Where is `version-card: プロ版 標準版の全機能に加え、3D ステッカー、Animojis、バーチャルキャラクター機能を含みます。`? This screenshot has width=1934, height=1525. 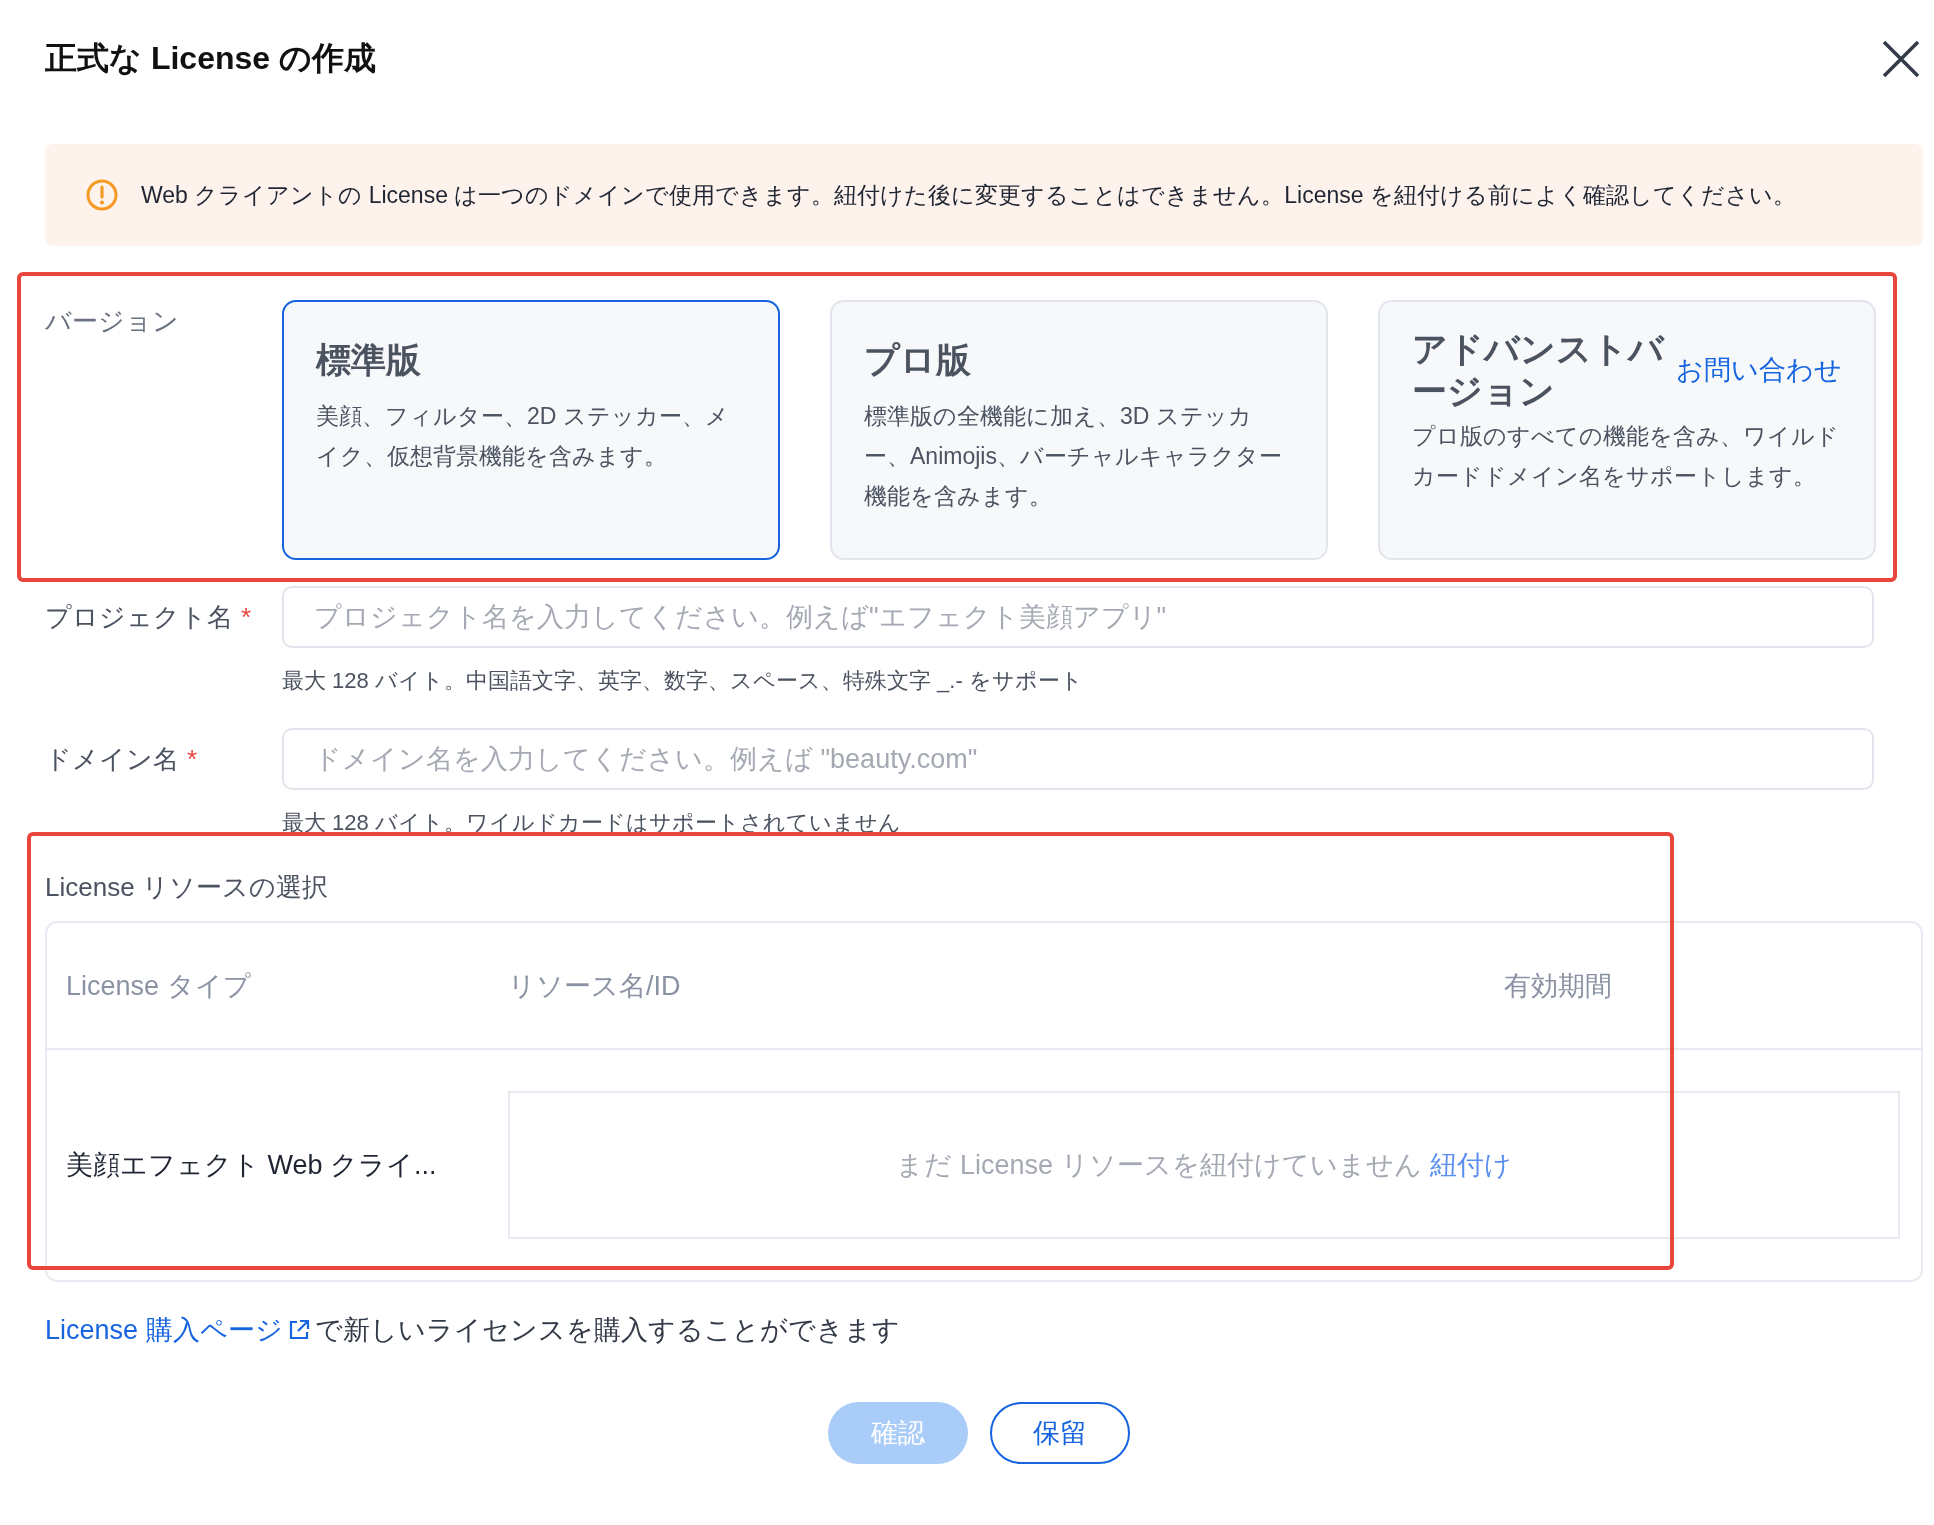 version-card: プロ版 標準版の全機能に加え、3D ステッカー、Animojis、バーチャルキャラクター機能を含みます。 is located at coordinates (1079, 430).